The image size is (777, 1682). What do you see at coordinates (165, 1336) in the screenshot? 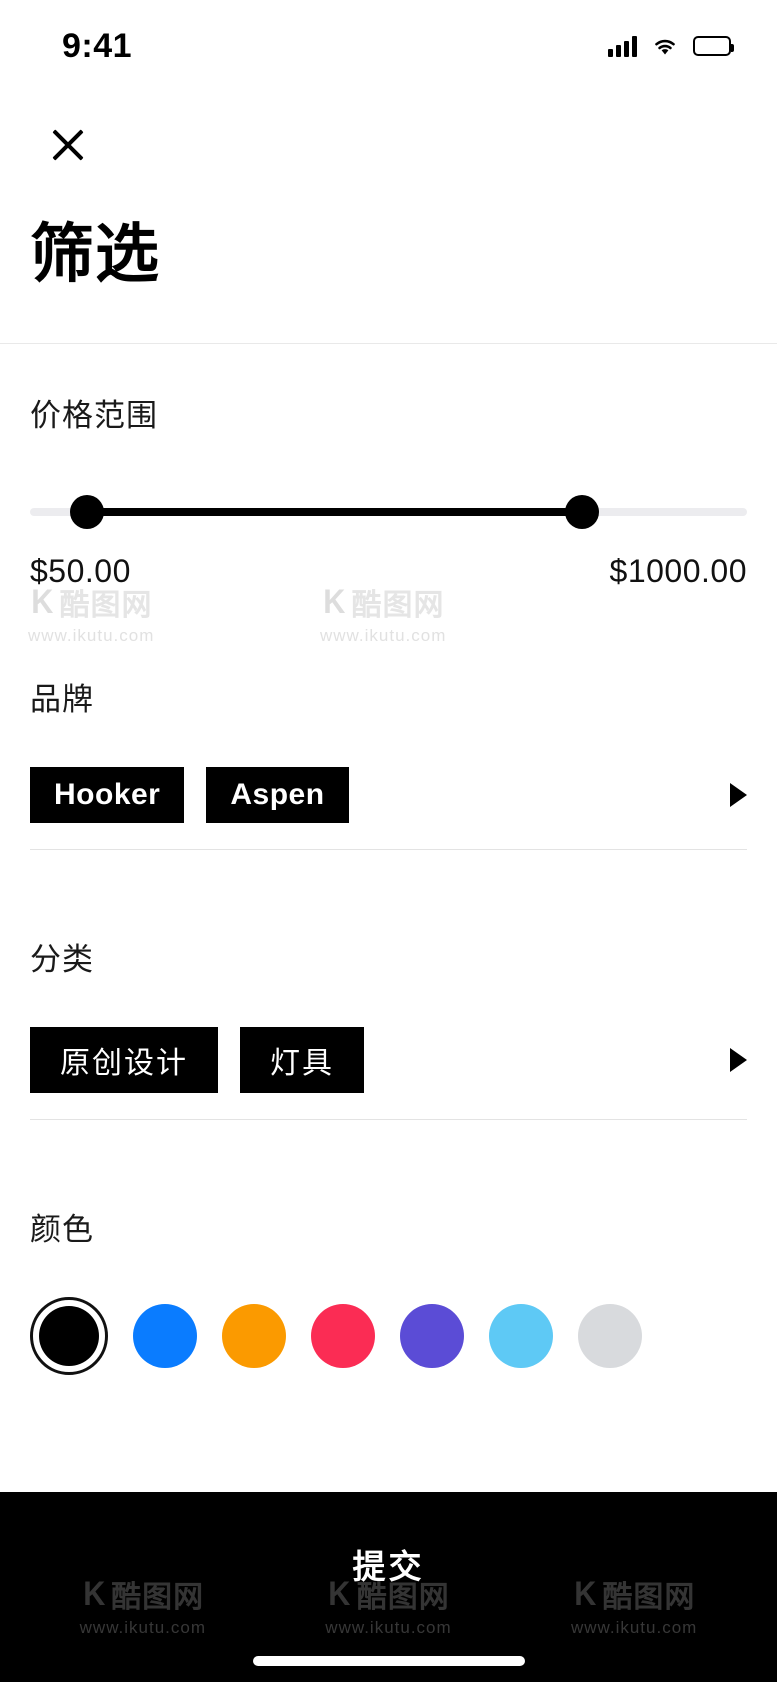
I see `color-swatch-blue` at bounding box center [165, 1336].